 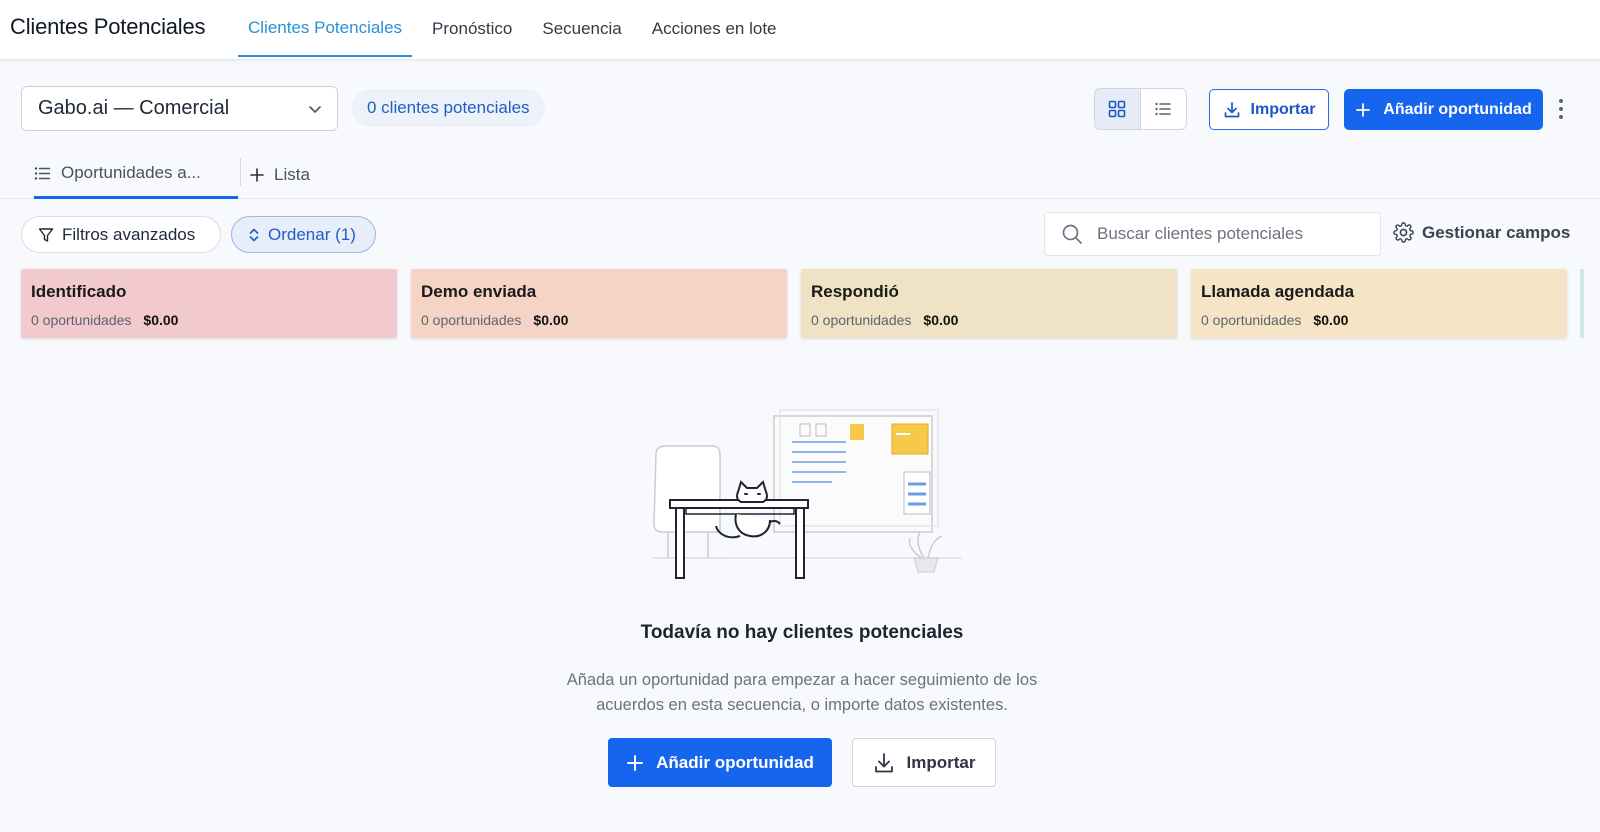 I want to click on tab-secuencia: Secuencia, so click(x=581, y=28).